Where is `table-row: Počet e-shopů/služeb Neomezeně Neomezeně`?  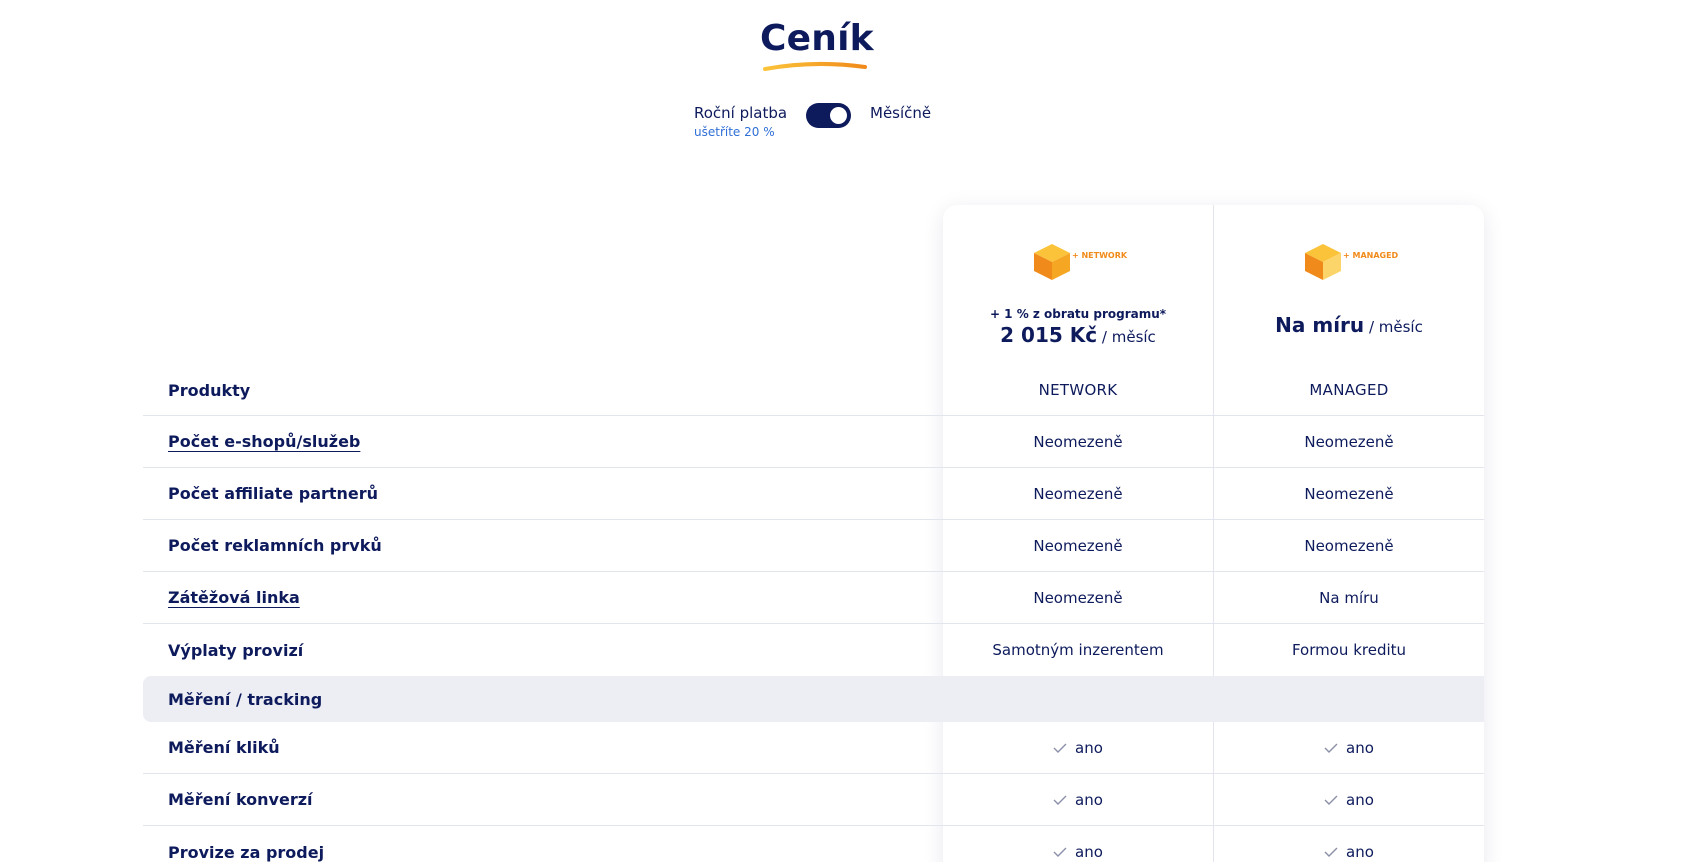
table-row: Počet e-shopů/služeb Neomezeně Neomezeně is located at coordinates (813, 442).